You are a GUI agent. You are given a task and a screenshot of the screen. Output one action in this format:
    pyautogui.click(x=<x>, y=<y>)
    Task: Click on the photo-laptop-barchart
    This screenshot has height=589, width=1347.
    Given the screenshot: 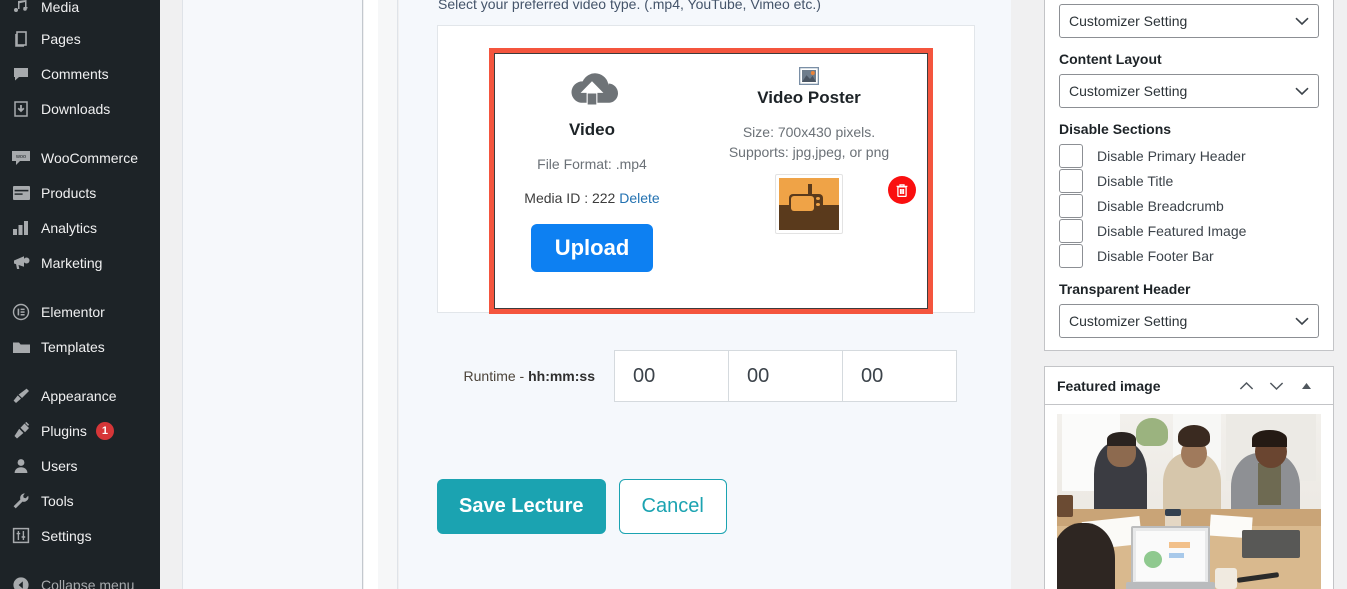 What is the action you would take?
    pyautogui.click(x=1179, y=544)
    